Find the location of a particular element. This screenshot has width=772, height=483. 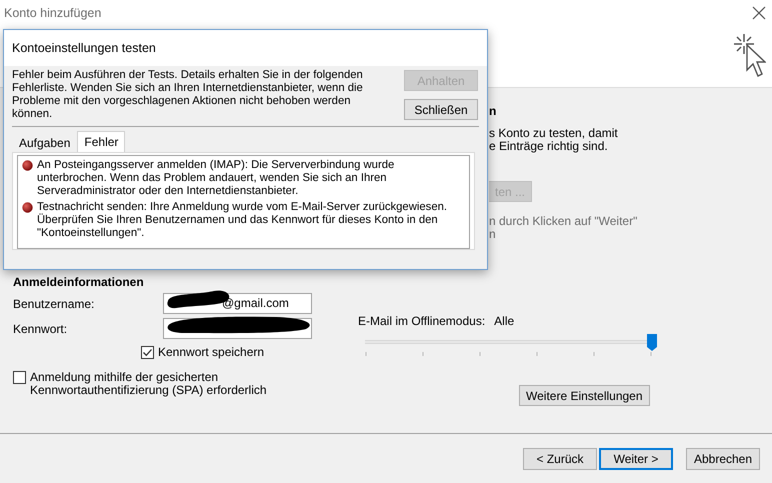

checkbox-label: Kennwort speichern is located at coordinates (211, 352).